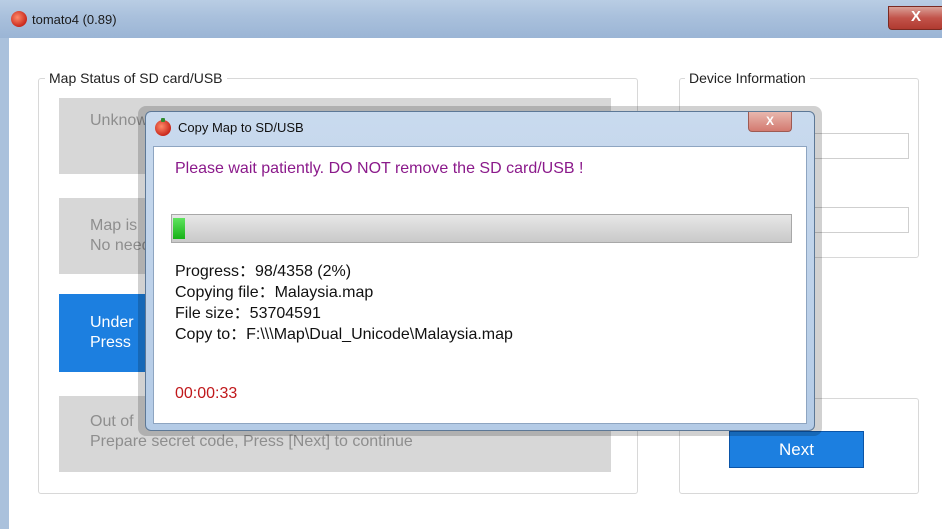  Describe the element at coordinates (747, 78) in the screenshot. I see `device-info-title: Device Information` at that location.